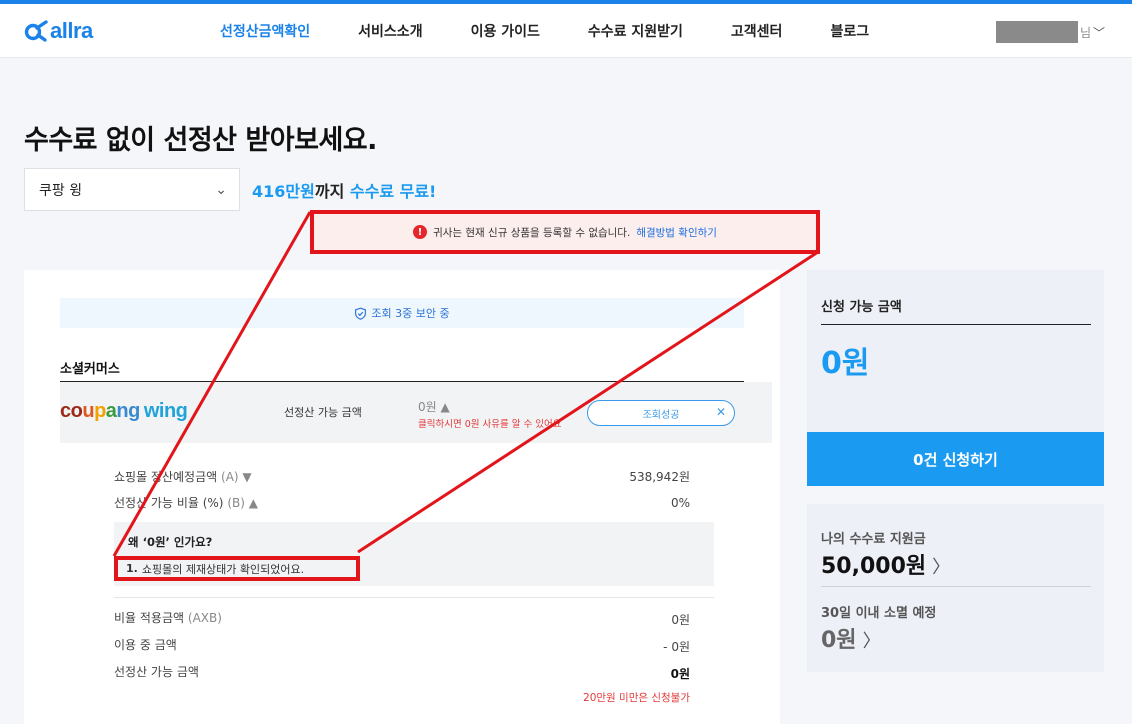 The image size is (1132, 724). Describe the element at coordinates (845, 363) in the screenshot. I see `side-amount: 0원` at that location.